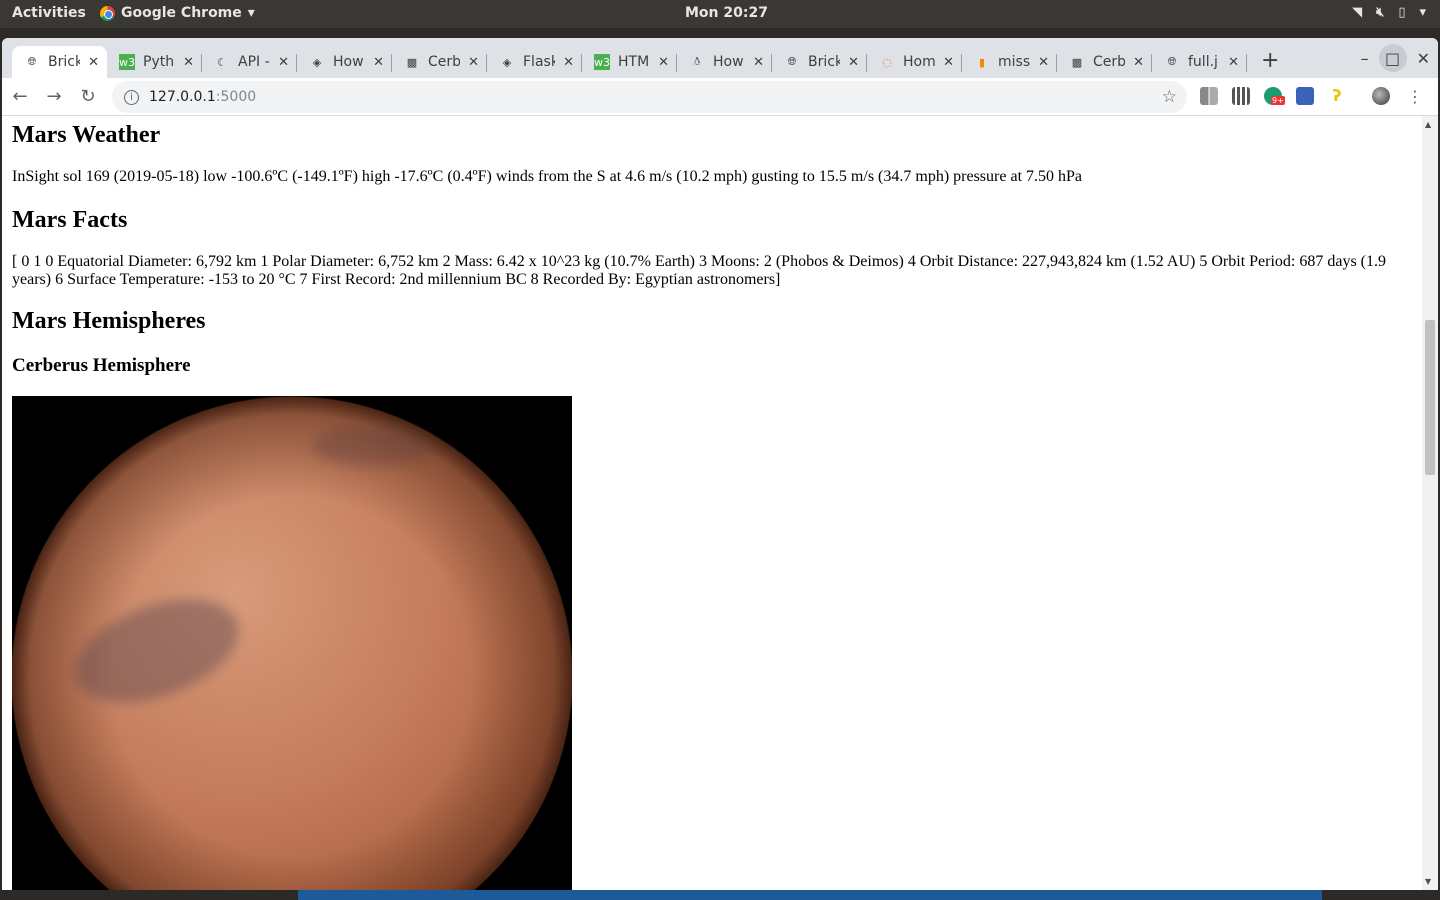 Image resolution: width=1440 pixels, height=900 pixels. What do you see at coordinates (109, 321) in the screenshot?
I see `hemispheres-heading: Mars Hemispheres` at bounding box center [109, 321].